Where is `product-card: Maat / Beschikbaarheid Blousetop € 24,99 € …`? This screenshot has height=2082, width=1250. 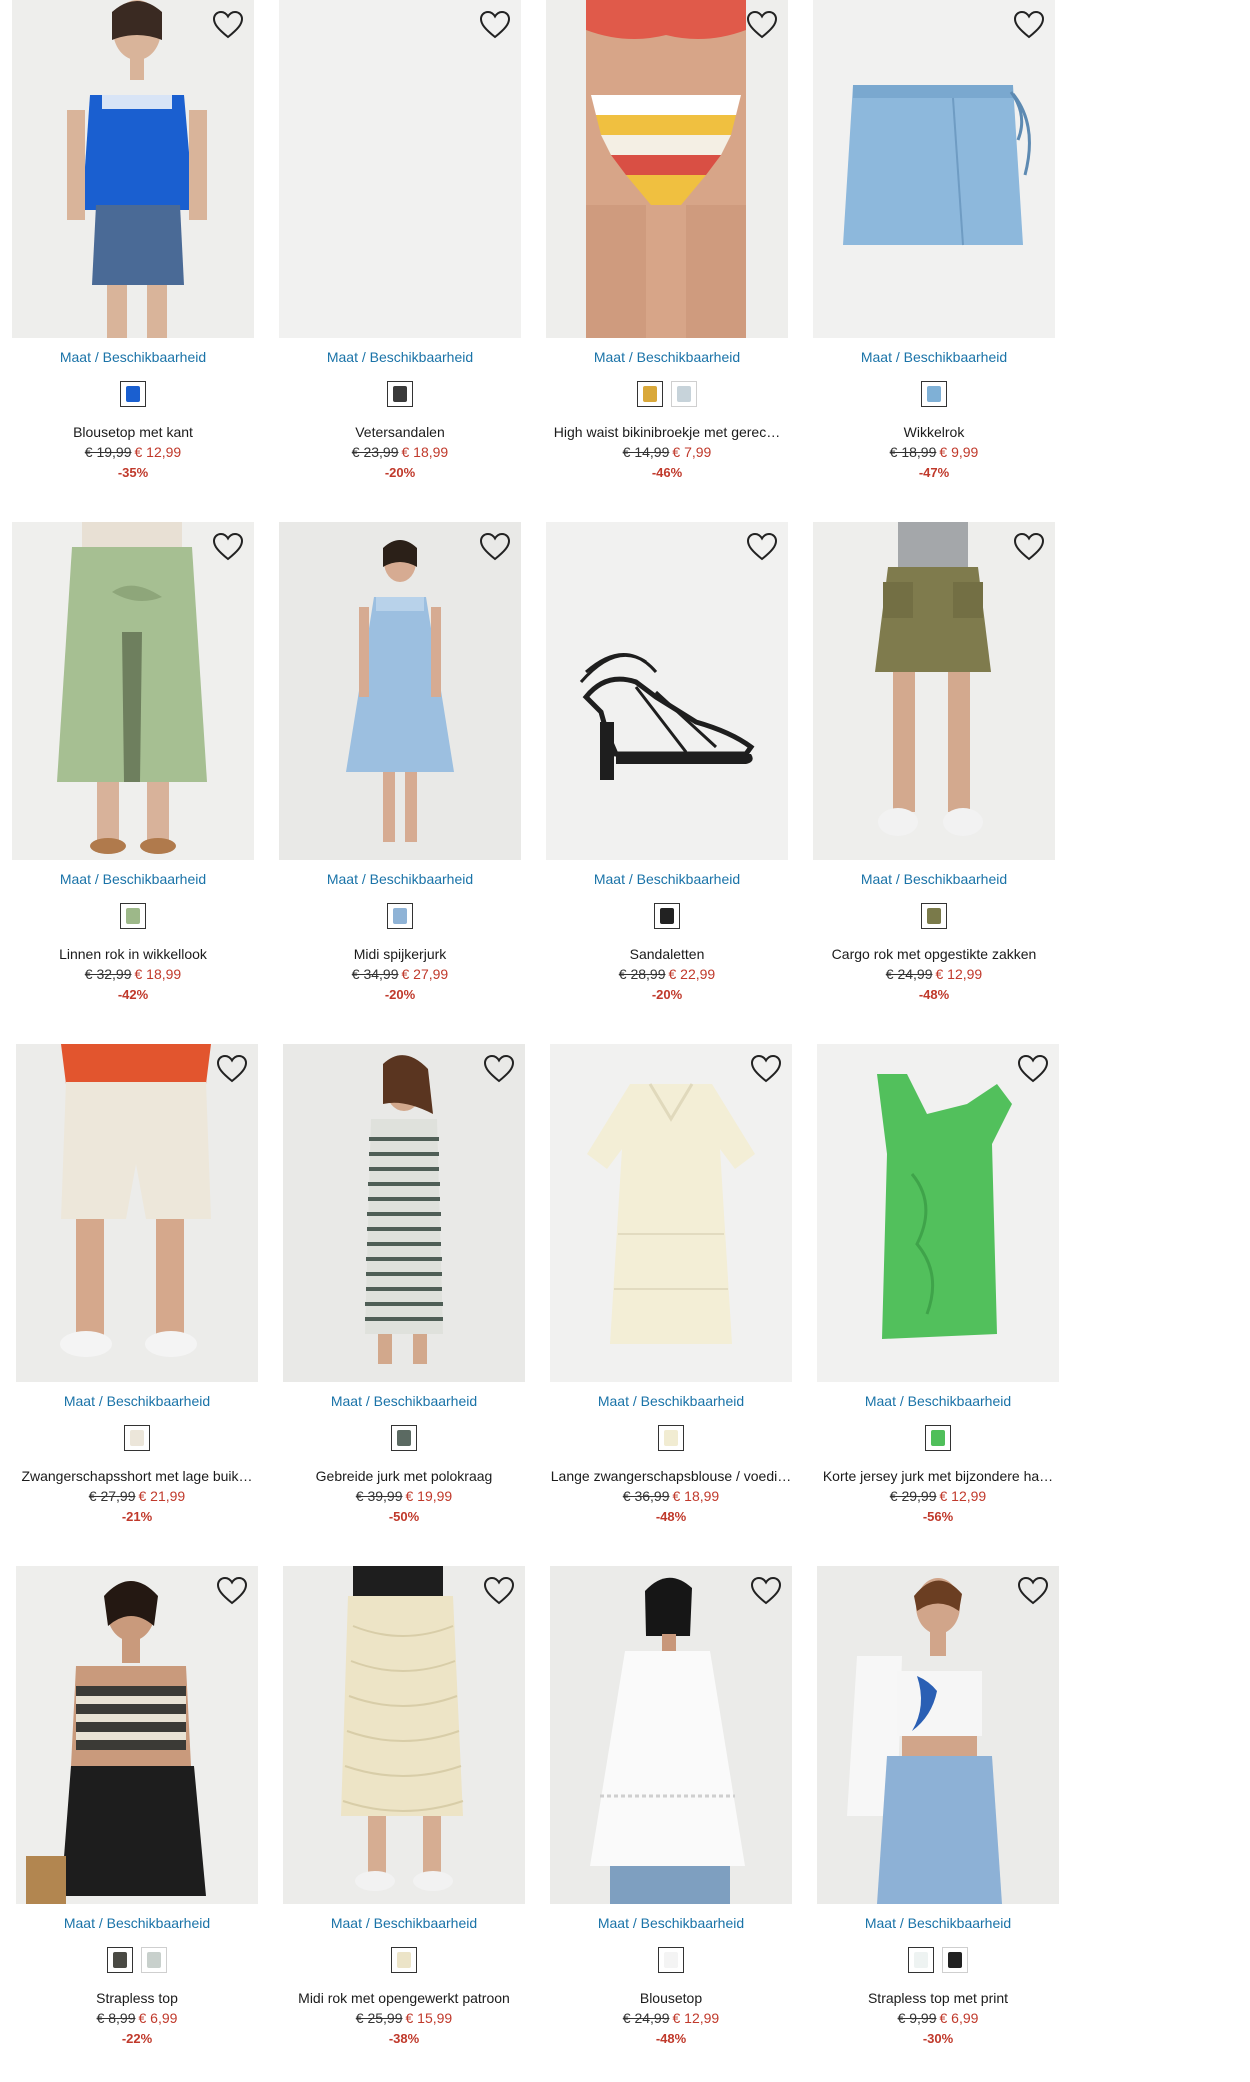 product-card: Maat / Beschikbaarheid Blousetop € 24,99 € … is located at coordinates (671, 1814).